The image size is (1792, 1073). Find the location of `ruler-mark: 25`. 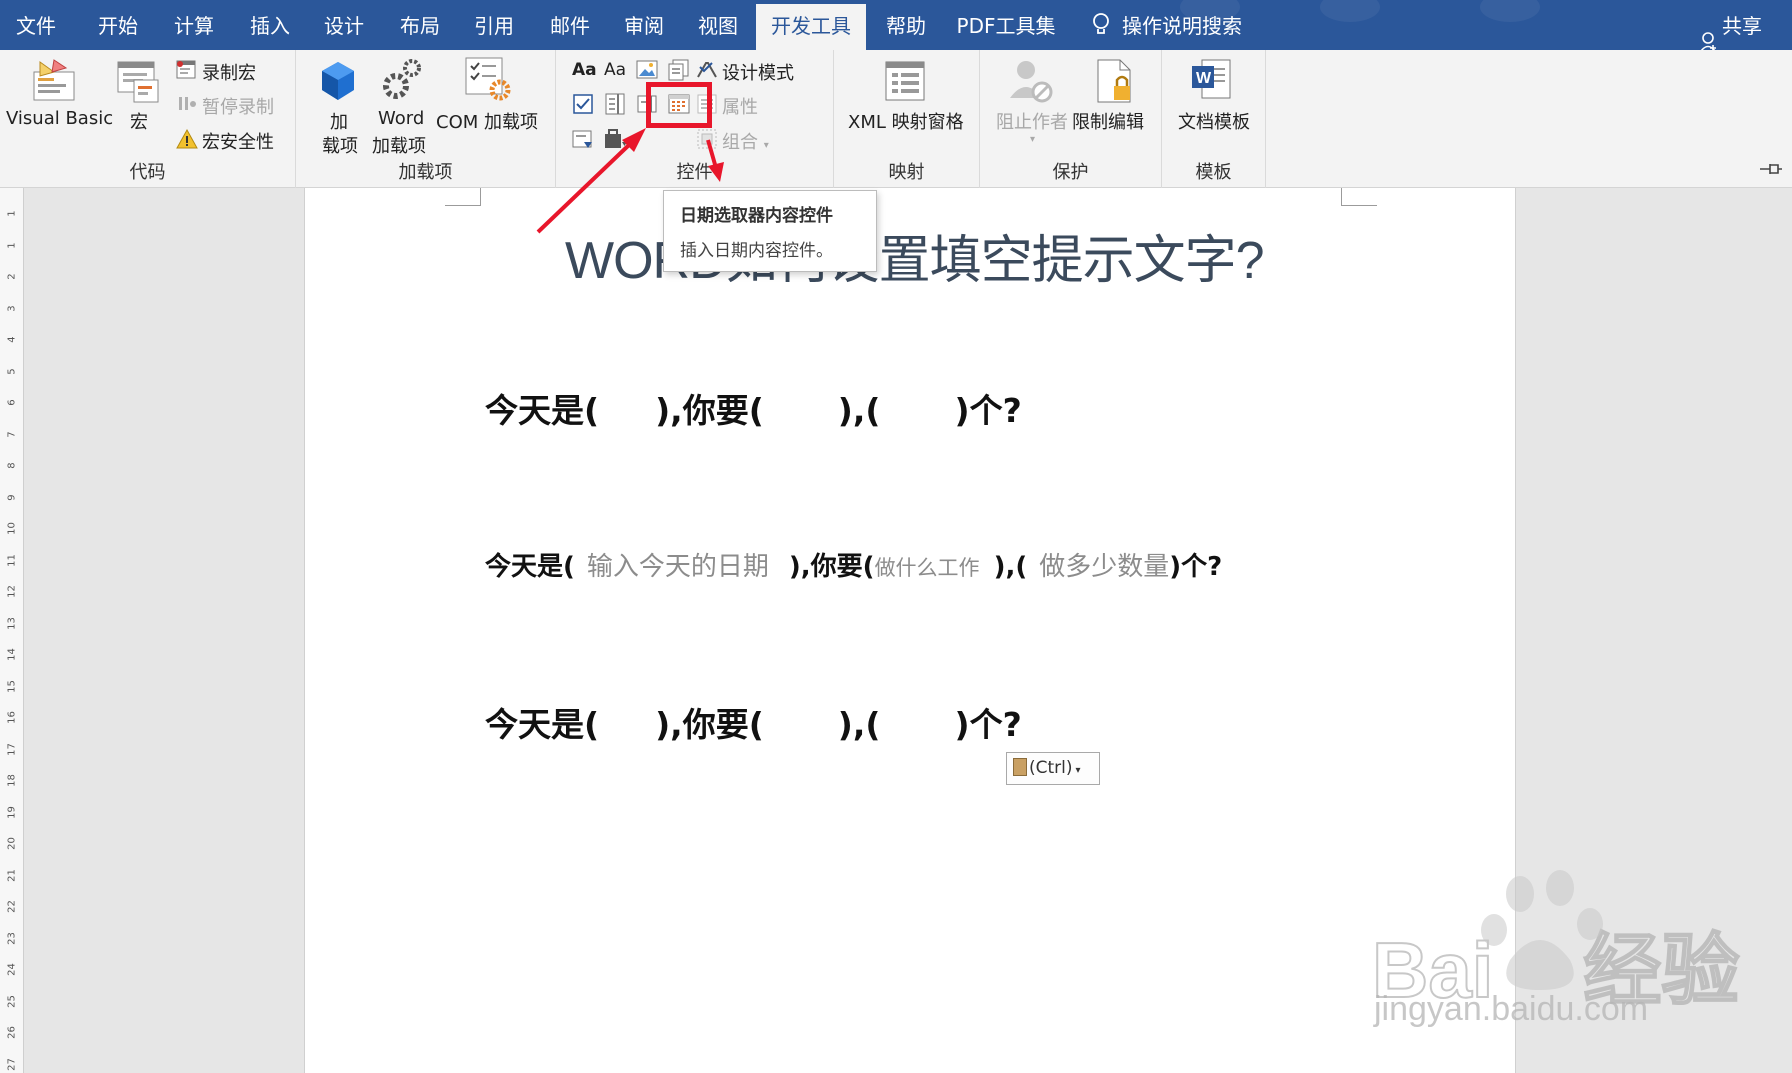

ruler-mark: 25 is located at coordinates (12, 1001).